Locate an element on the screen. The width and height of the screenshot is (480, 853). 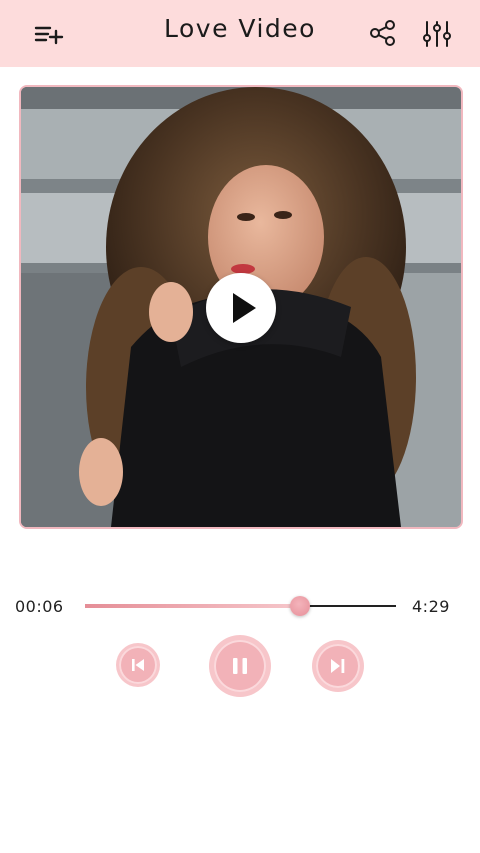
next-button is located at coordinates (338, 666).